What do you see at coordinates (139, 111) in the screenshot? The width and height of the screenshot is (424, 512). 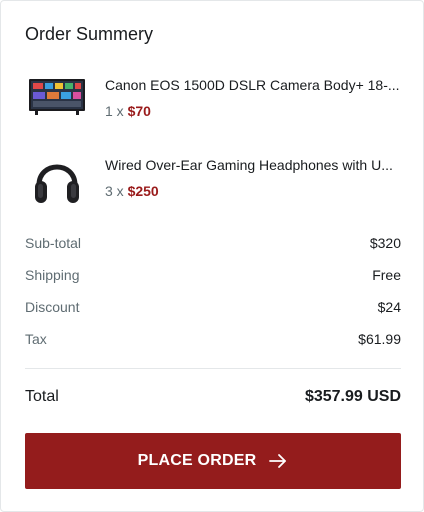 I see `item-price: $70` at bounding box center [139, 111].